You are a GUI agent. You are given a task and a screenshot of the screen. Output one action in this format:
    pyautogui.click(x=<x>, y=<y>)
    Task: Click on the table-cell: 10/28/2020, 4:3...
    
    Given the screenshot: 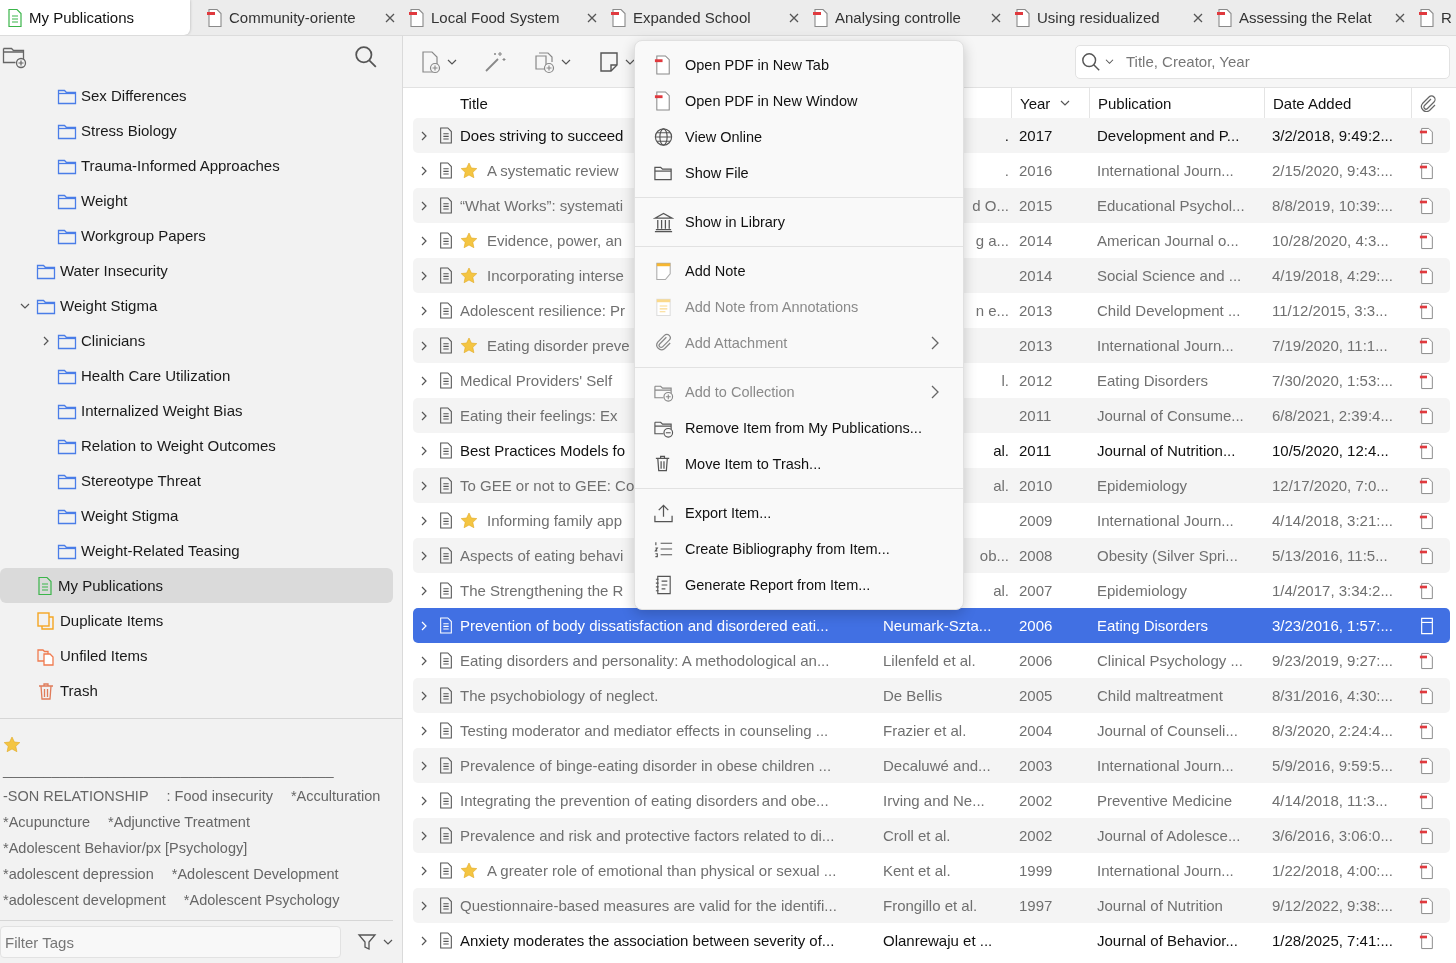 What is the action you would take?
    pyautogui.click(x=1330, y=240)
    